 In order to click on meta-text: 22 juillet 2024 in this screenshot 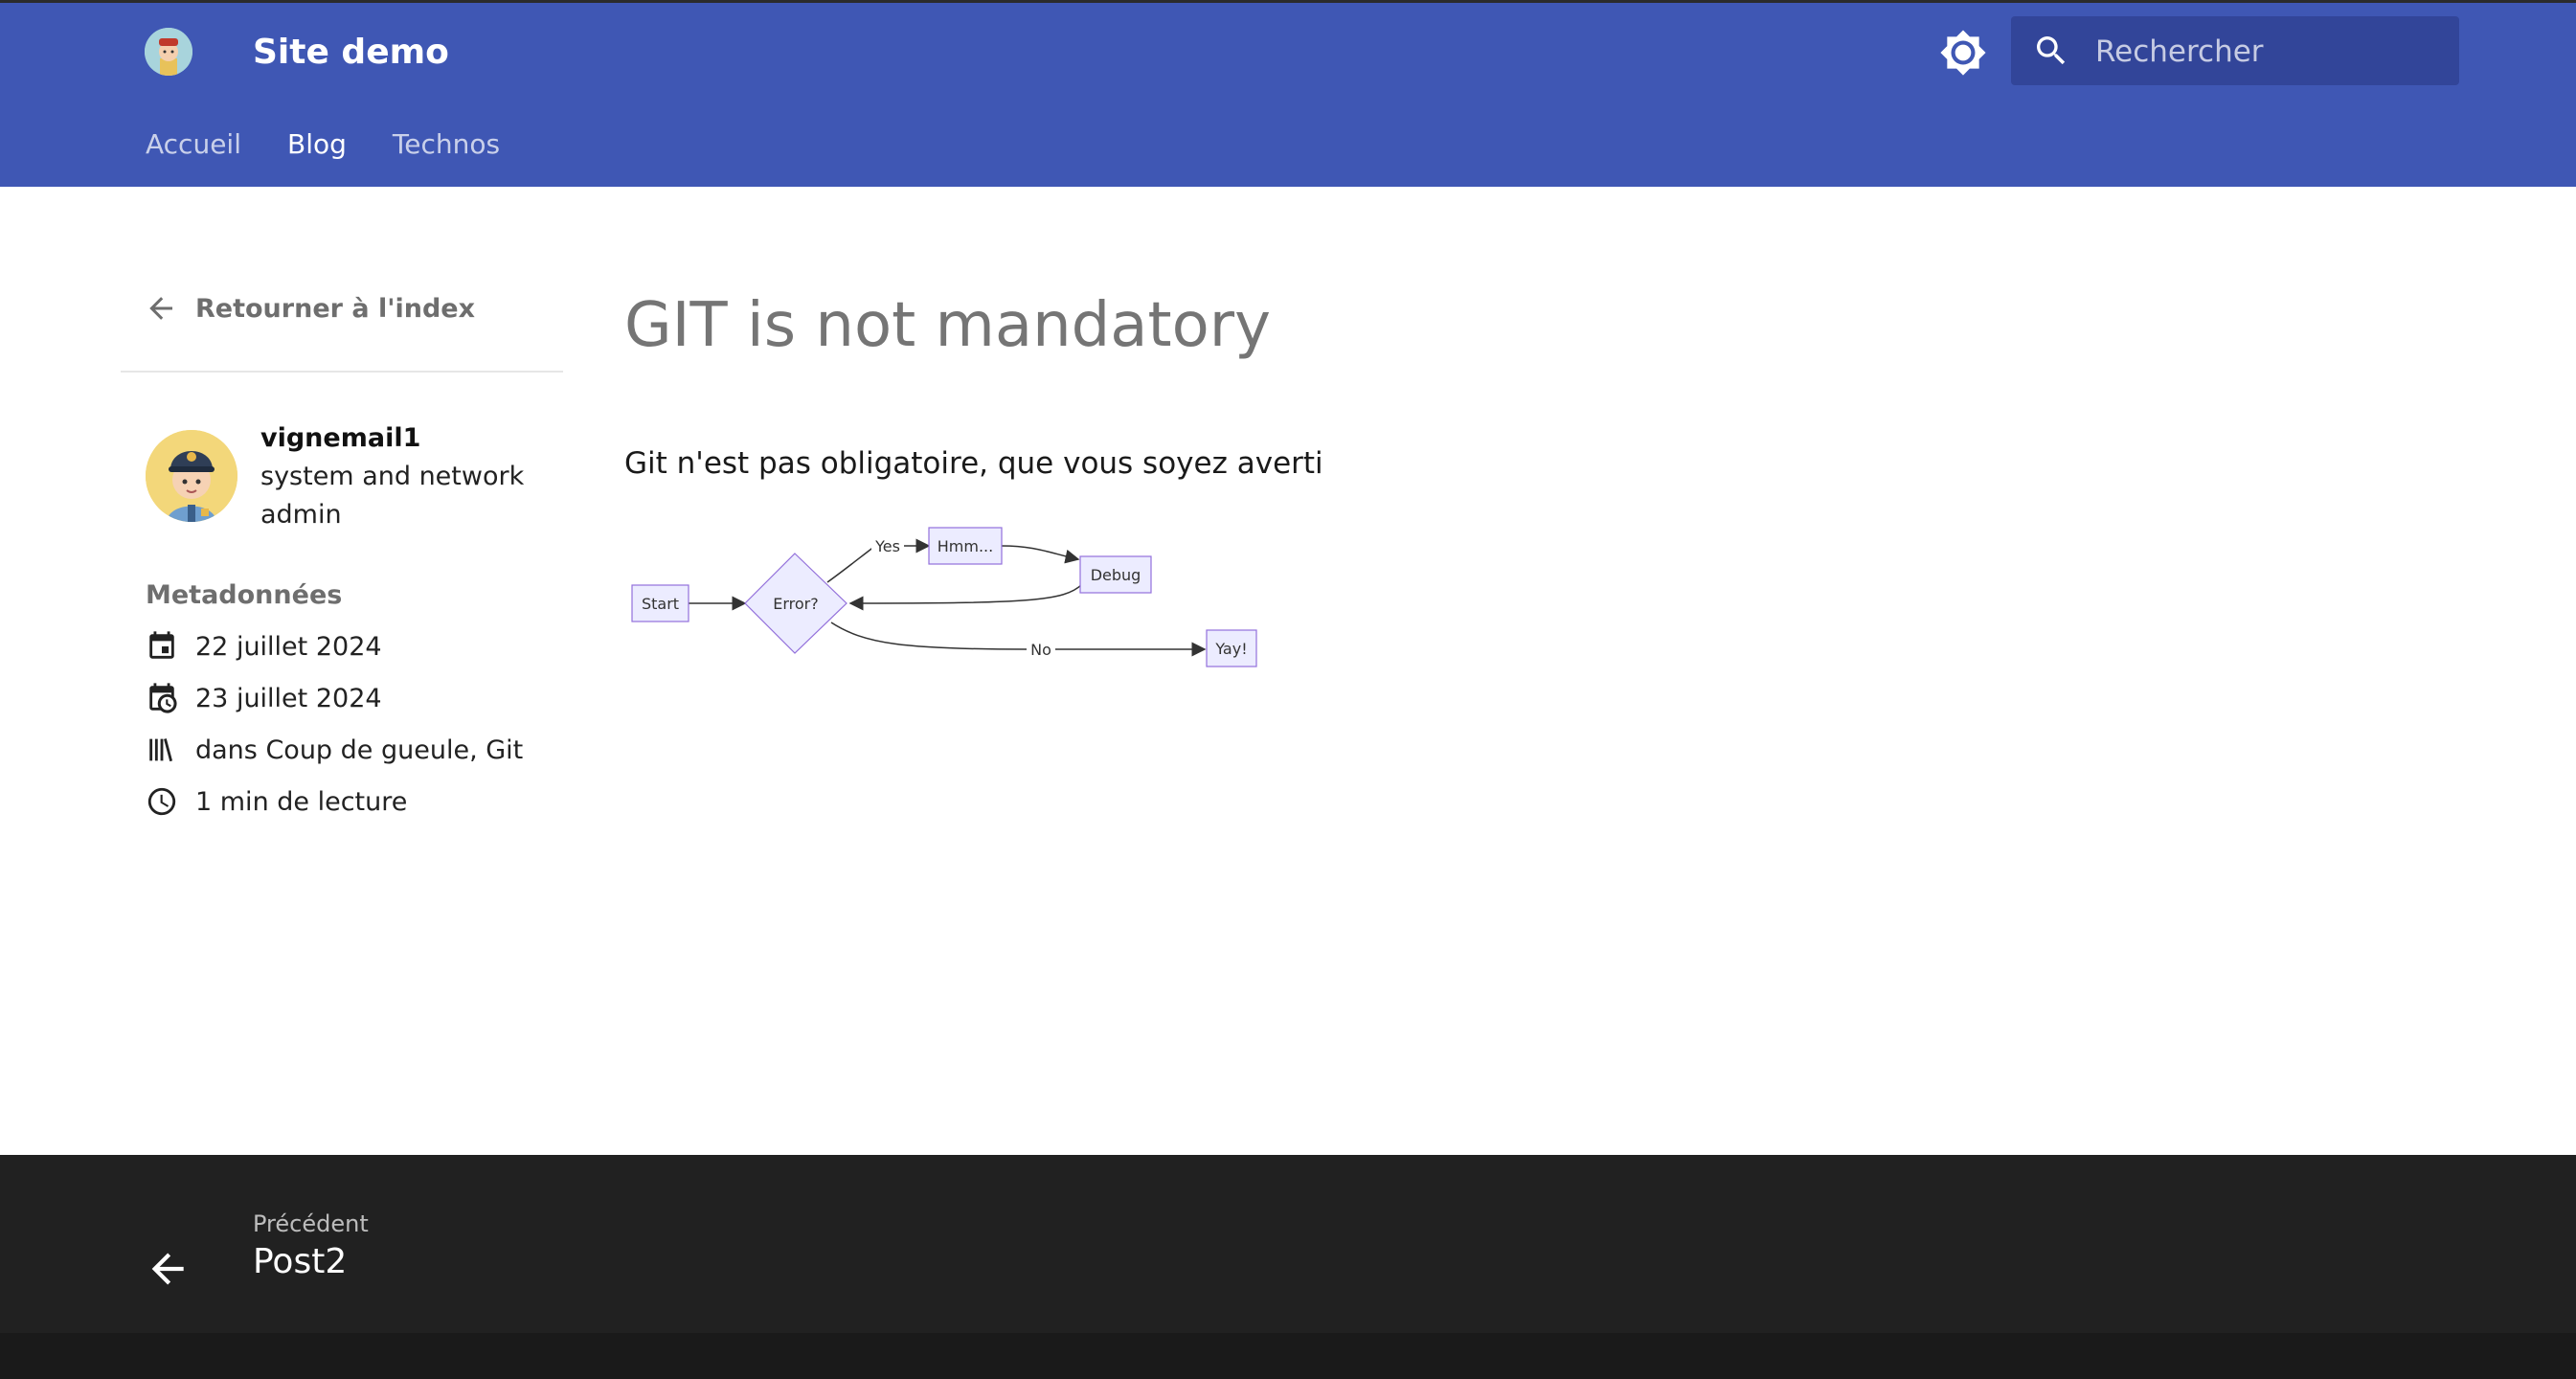, I will do `click(288, 646)`.